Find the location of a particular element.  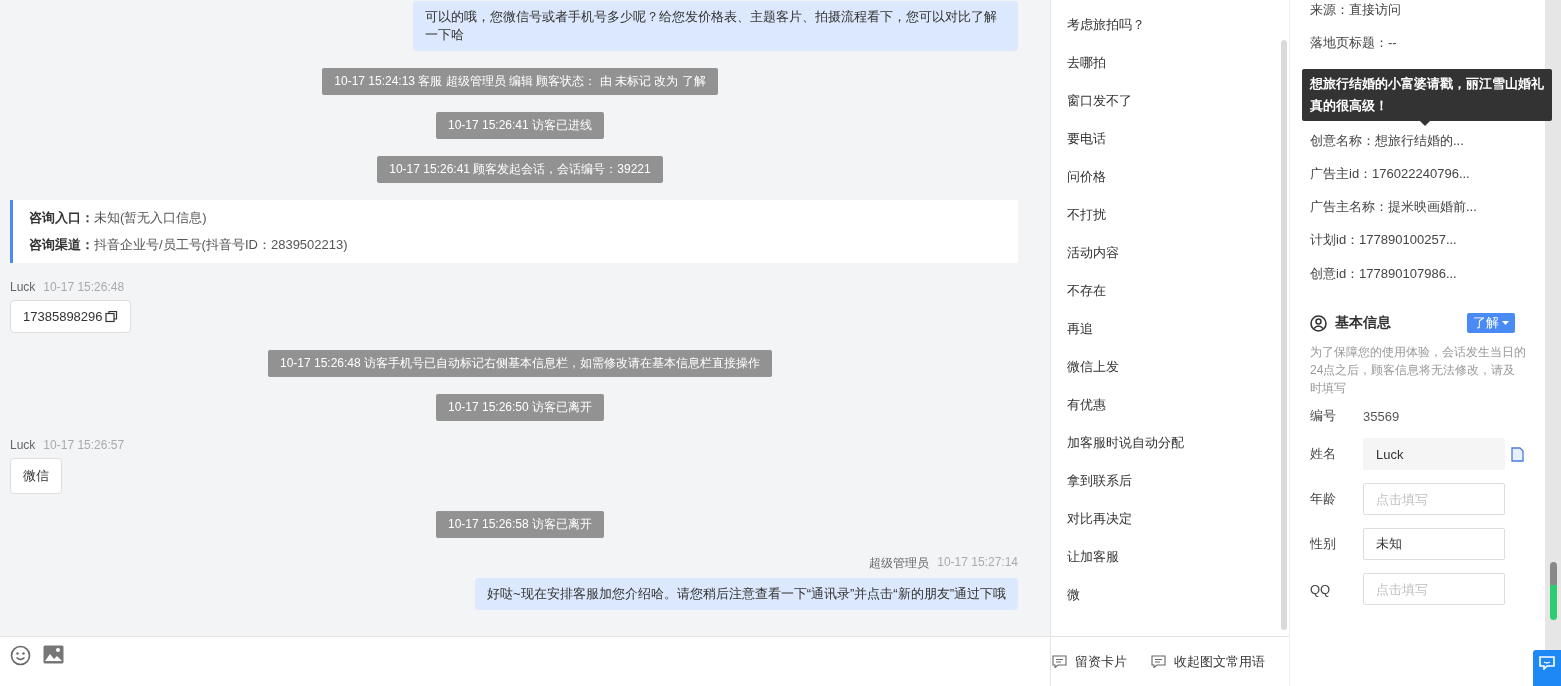

field-label: 年龄 is located at coordinates (1323, 499).